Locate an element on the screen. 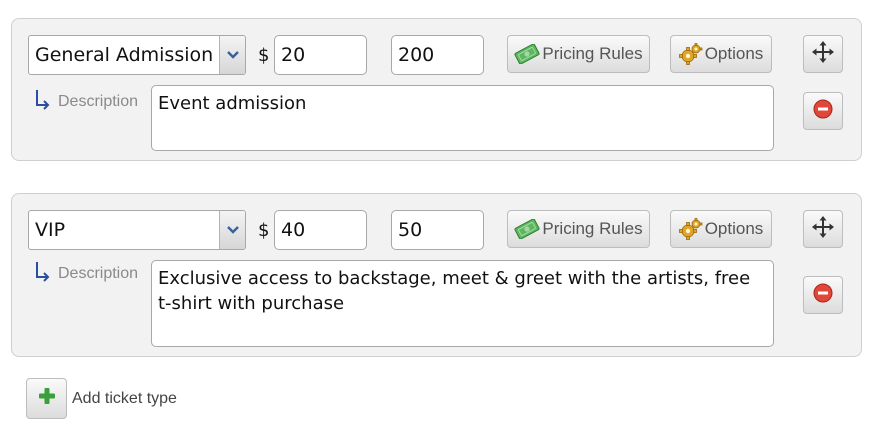 This screenshot has height=439, width=884. add-ticket-row: Add ticket type is located at coordinates (101, 398).